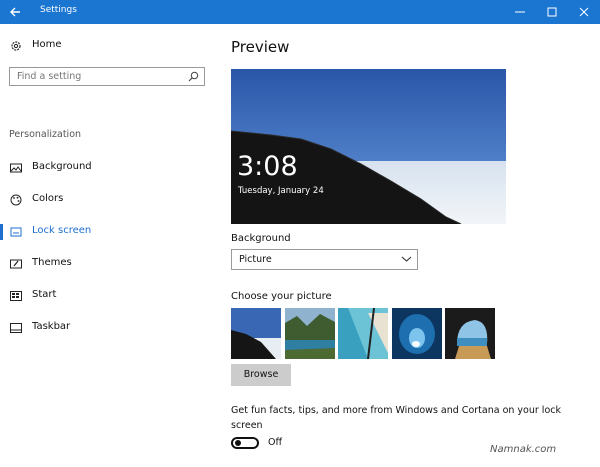  I want to click on selection-indicator, so click(1, 232).